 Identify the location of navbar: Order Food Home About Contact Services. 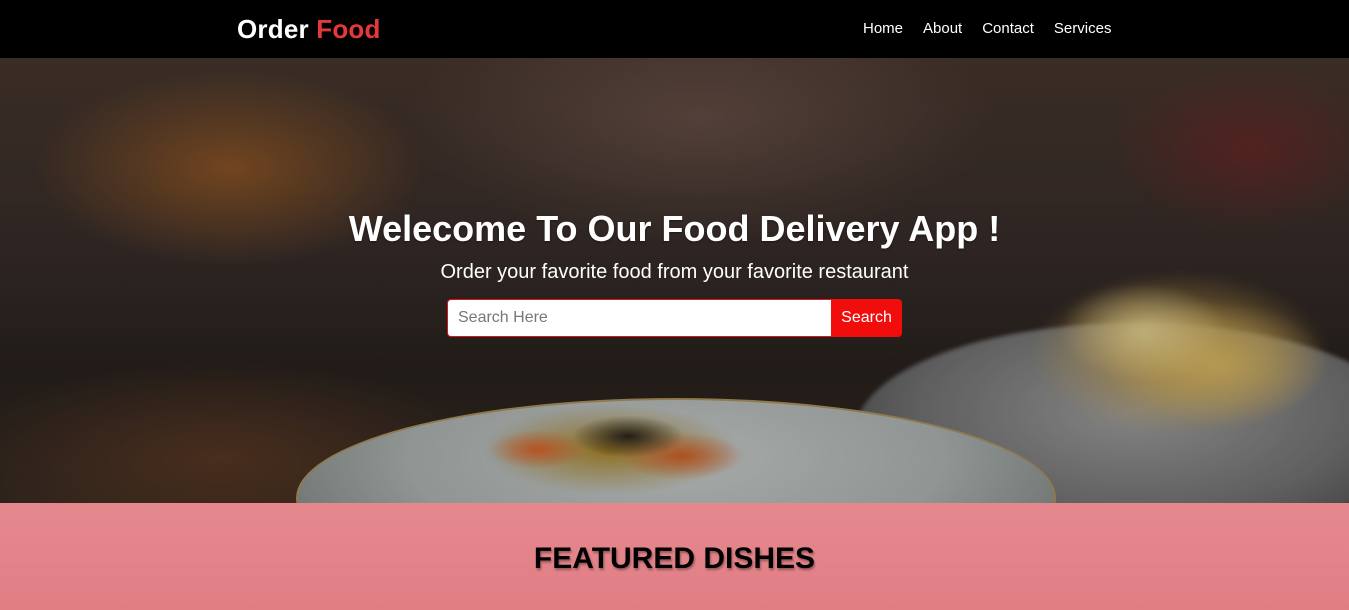
(674, 29).